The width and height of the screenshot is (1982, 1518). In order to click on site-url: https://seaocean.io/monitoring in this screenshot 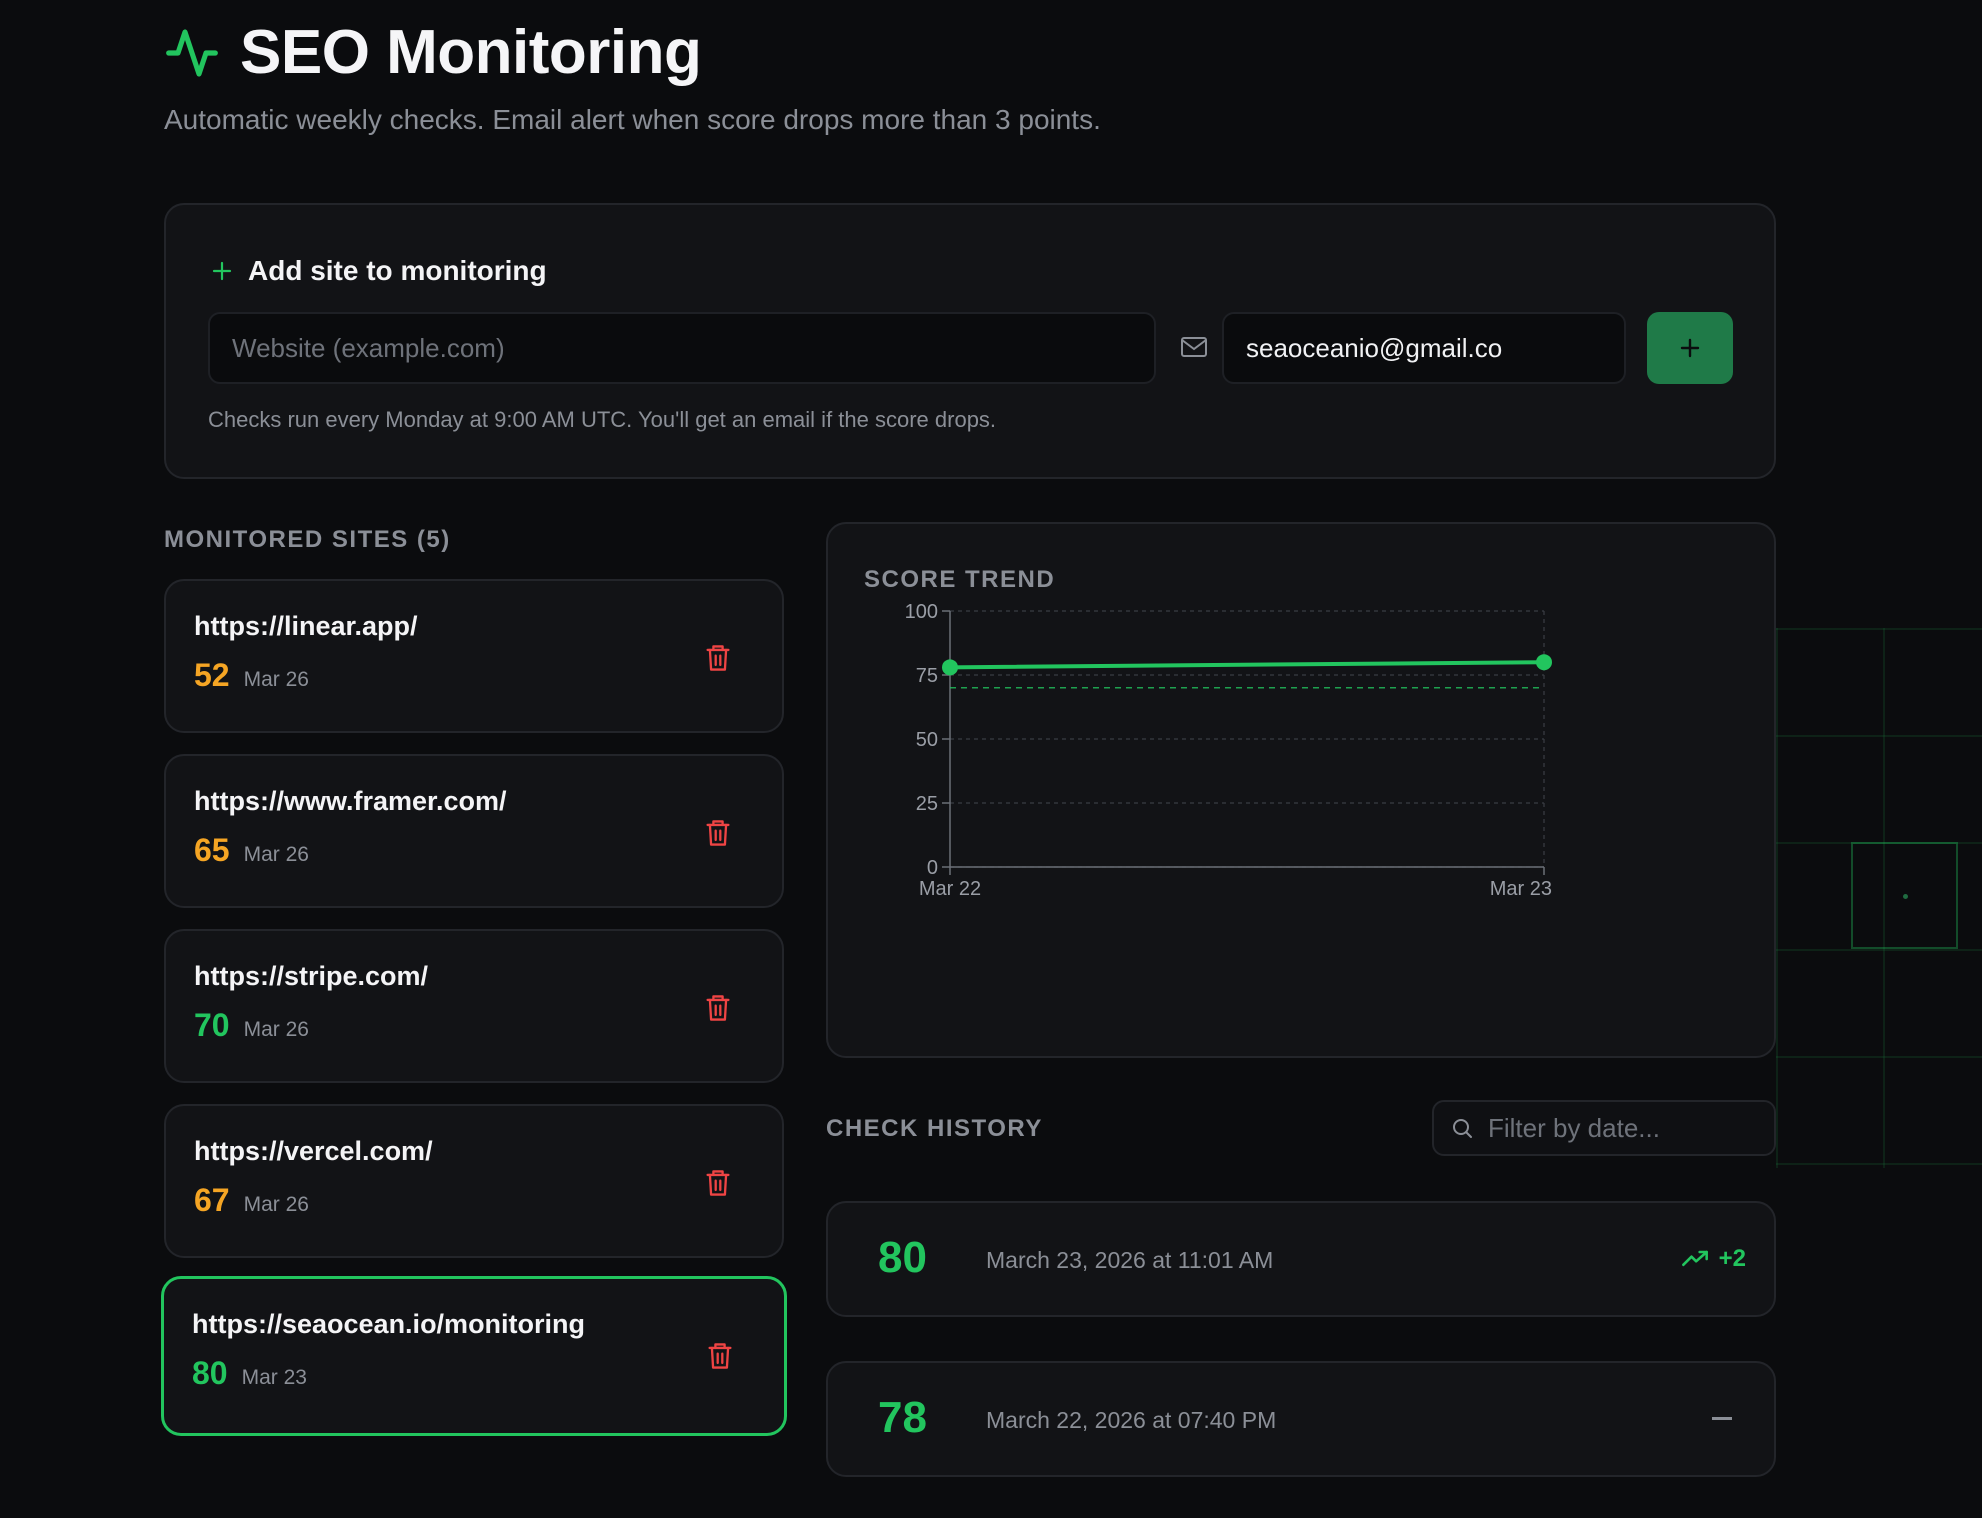, I will do `click(389, 1324)`.